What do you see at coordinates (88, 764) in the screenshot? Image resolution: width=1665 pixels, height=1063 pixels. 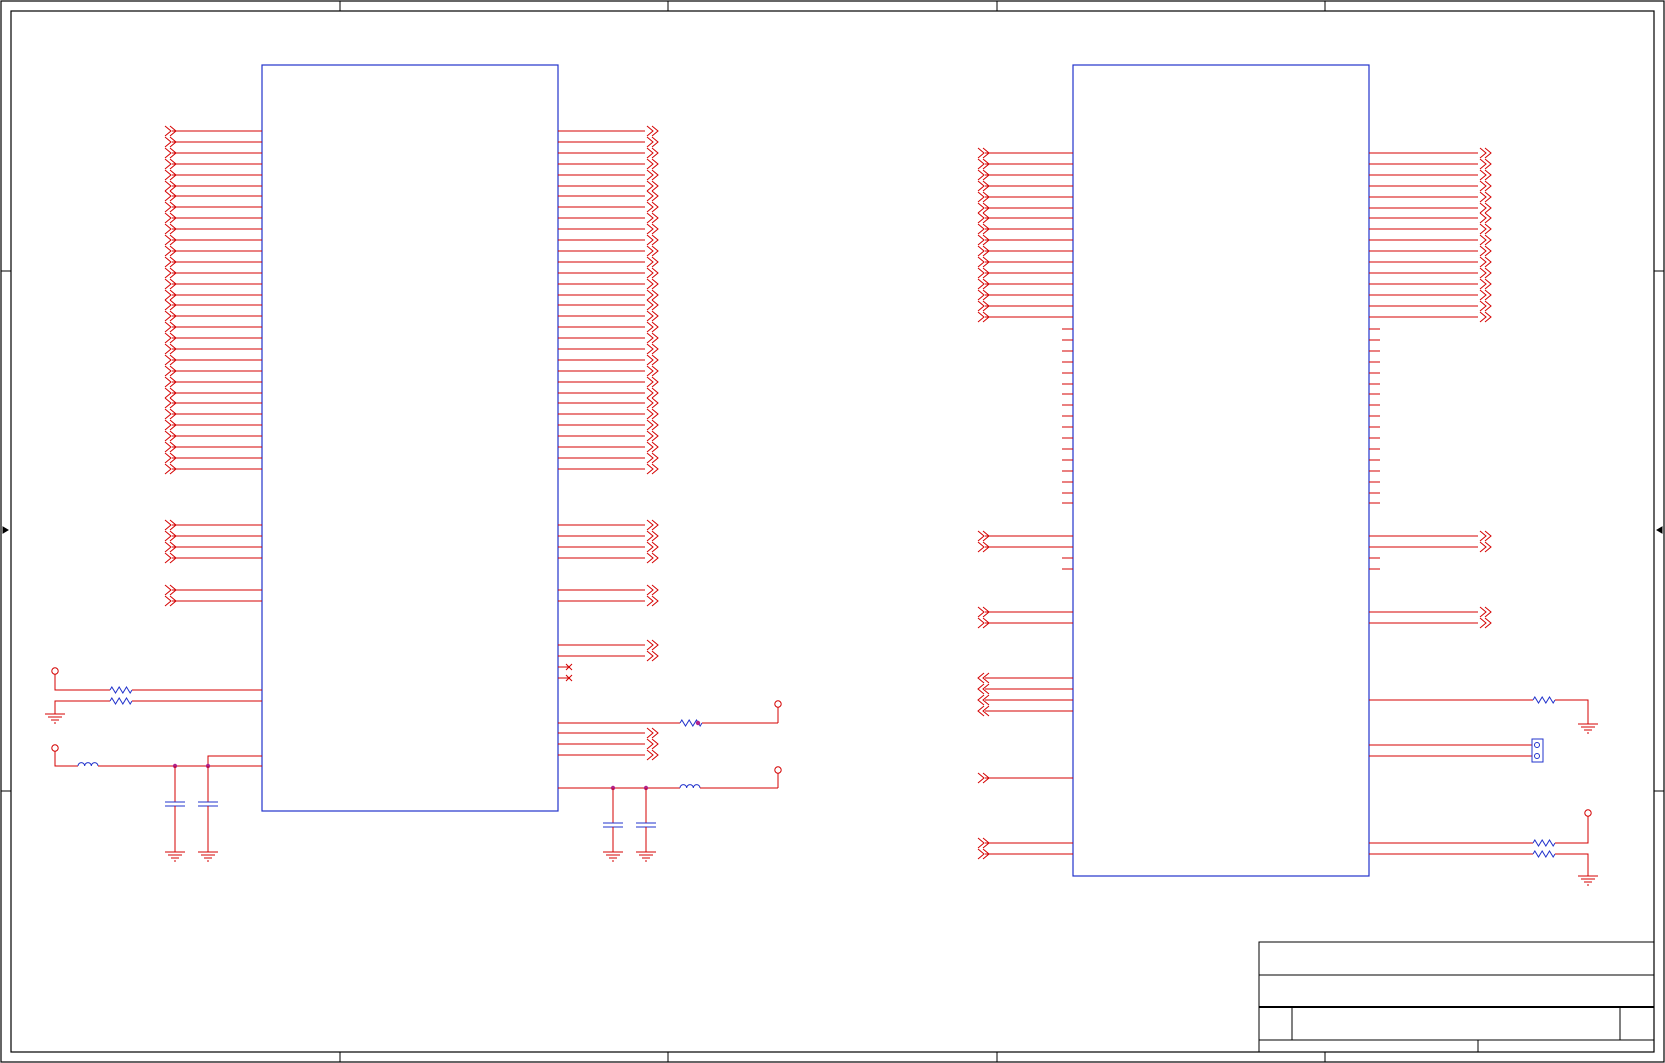 I see `inductor` at bounding box center [88, 764].